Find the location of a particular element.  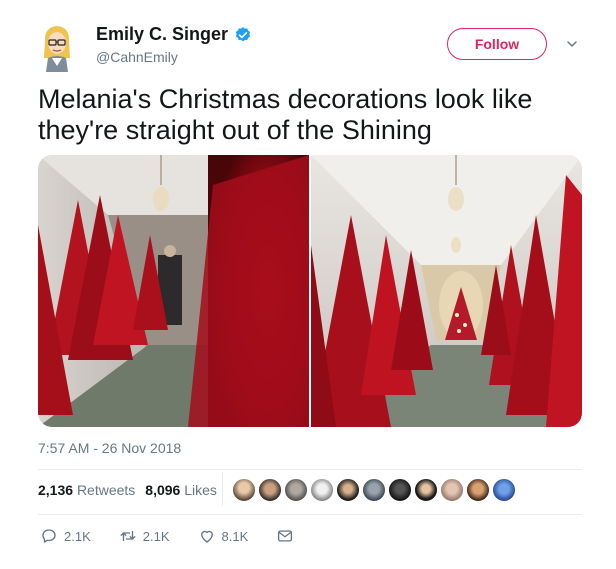

author-name: Emily C. Singer is located at coordinates (162, 34).